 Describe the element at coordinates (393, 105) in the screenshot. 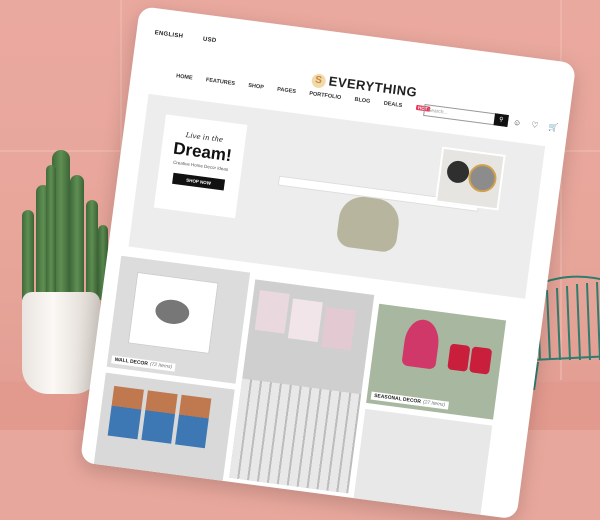

I see `nav-deals-label: DEALS` at that location.